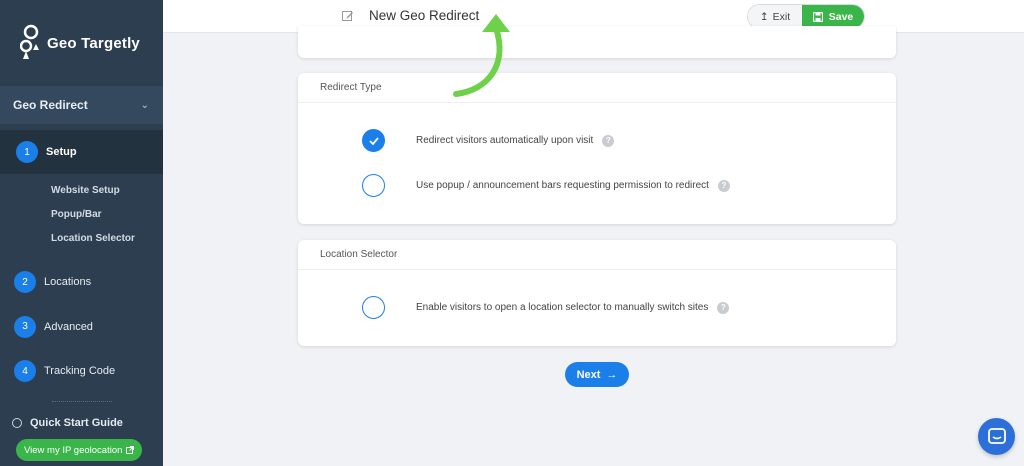  Describe the element at coordinates (93, 43) in the screenshot. I see `logo-text: Geo Targetly` at that location.